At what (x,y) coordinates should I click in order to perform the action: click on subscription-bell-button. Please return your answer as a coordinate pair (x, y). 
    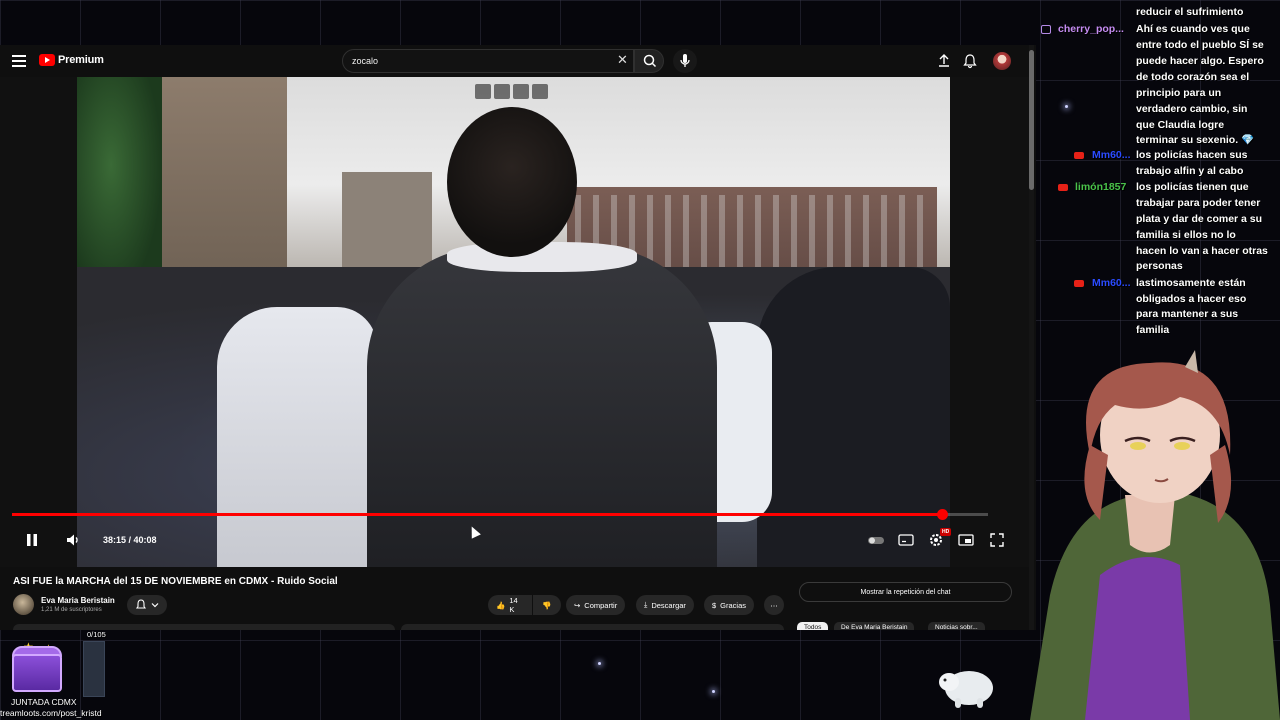
    Looking at the image, I should click on (147, 605).